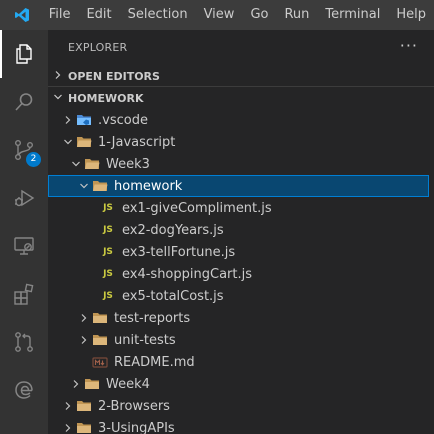  Describe the element at coordinates (84, 120) in the screenshot. I see `vscode-folder-icon` at that location.